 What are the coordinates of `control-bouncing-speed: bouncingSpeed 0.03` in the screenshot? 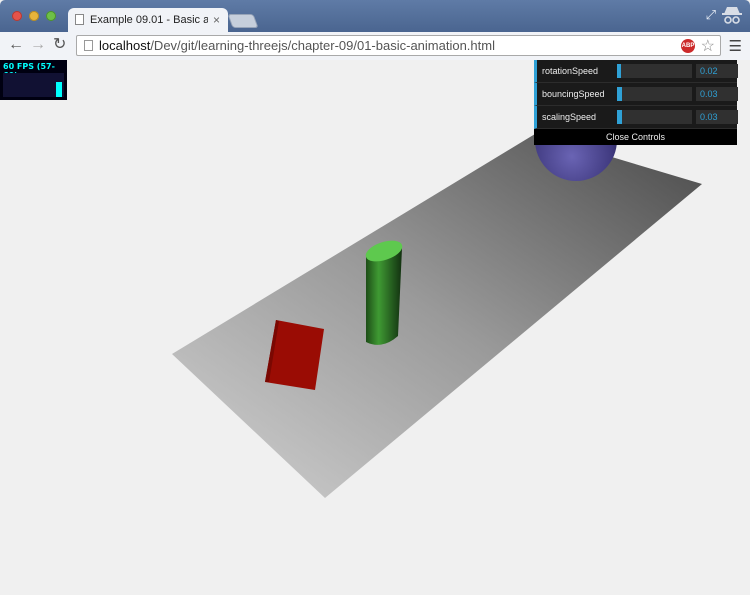 It's located at (636, 94).